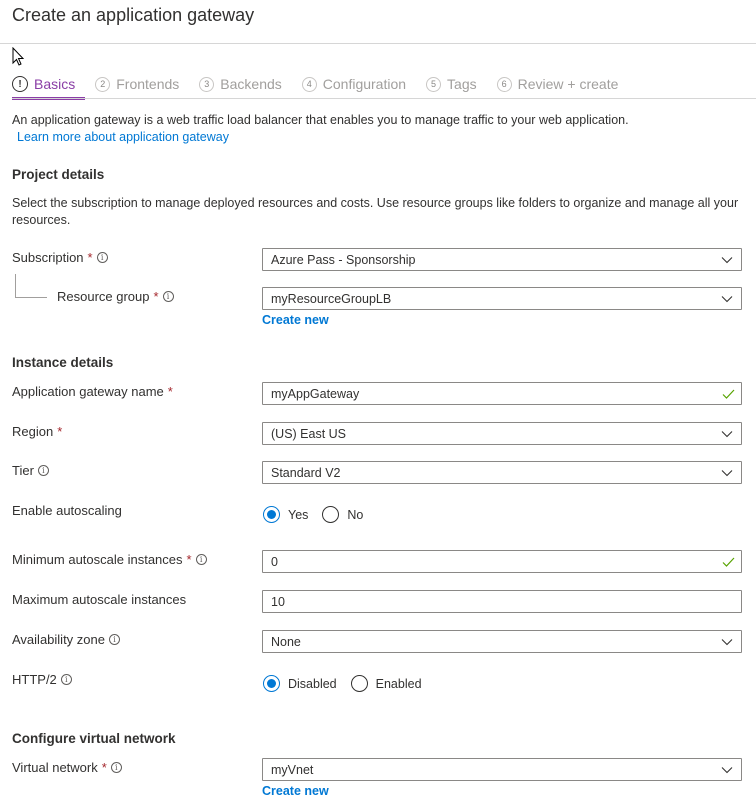 This screenshot has height=802, width=756. I want to click on availability-zone-value: None, so click(286, 641).